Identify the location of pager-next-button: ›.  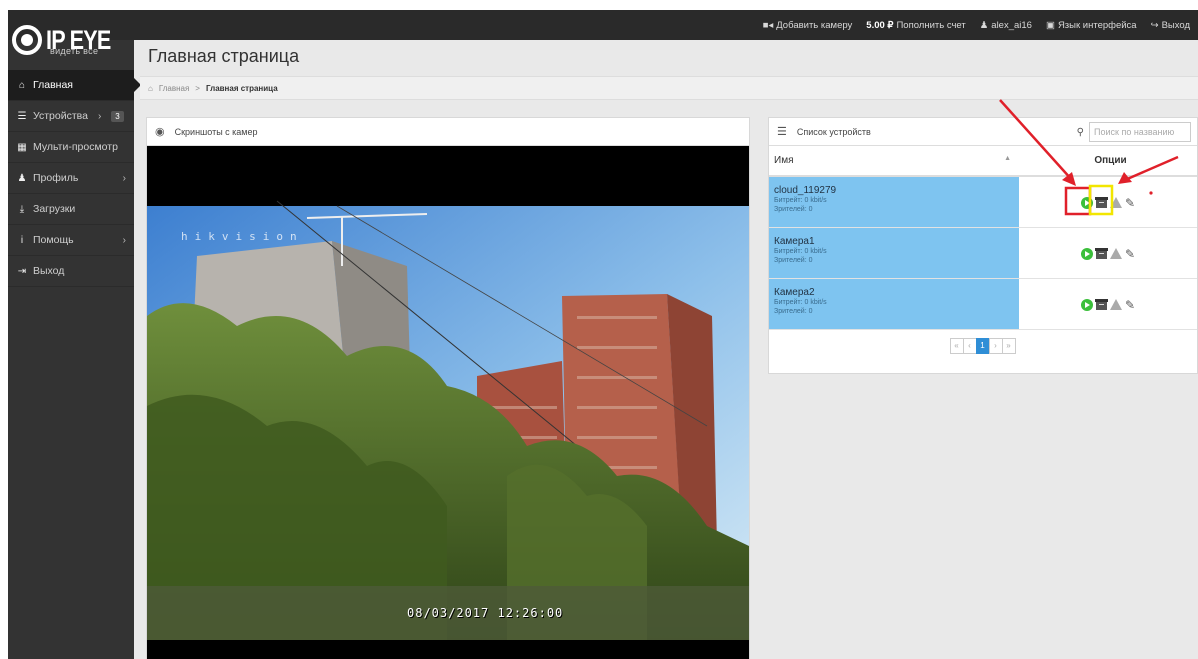
(995, 345).